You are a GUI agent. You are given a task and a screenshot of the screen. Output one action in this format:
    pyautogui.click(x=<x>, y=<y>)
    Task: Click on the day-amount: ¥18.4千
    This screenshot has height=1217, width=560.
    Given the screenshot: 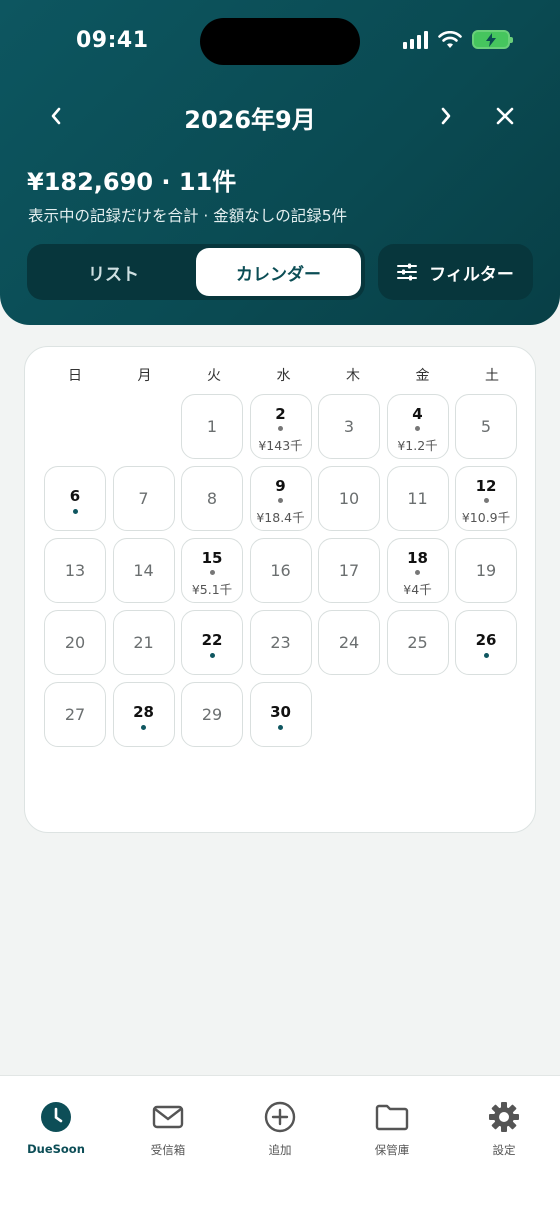 What is the action you would take?
    pyautogui.click(x=280, y=517)
    